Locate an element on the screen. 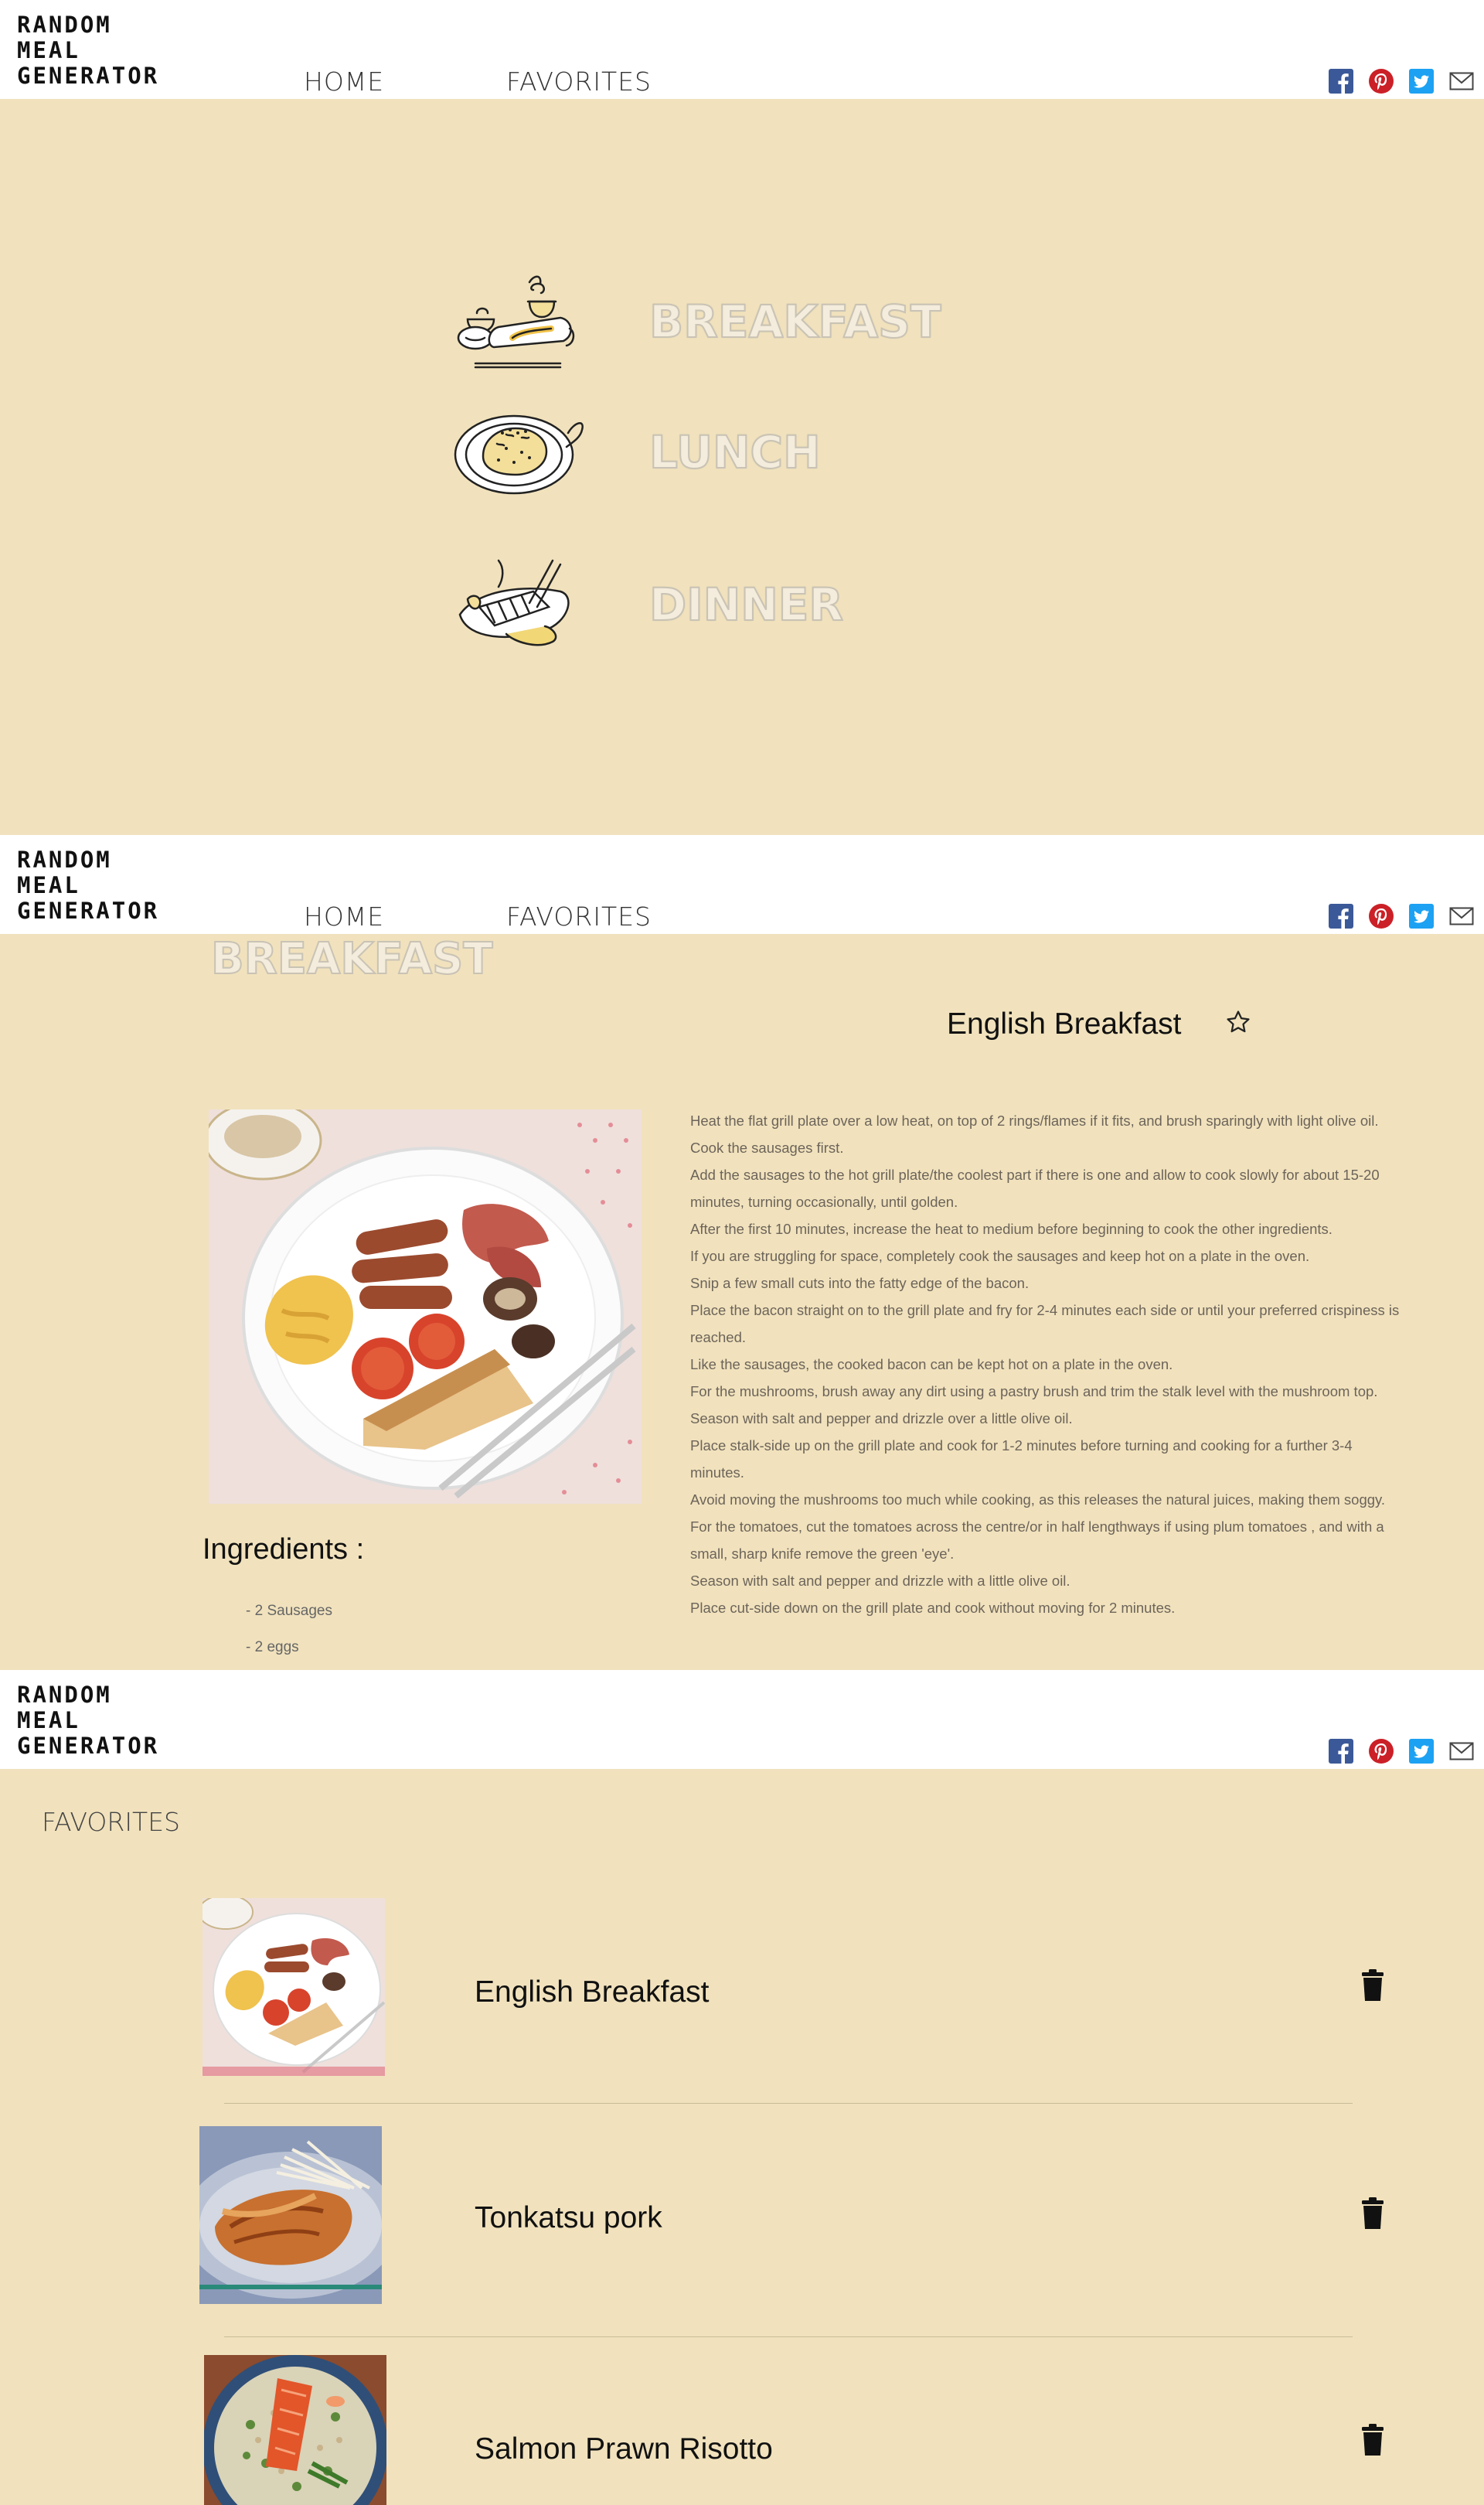 Image resolution: width=1484 pixels, height=2505 pixels. section-title: BREAKFAST is located at coordinates (351, 959).